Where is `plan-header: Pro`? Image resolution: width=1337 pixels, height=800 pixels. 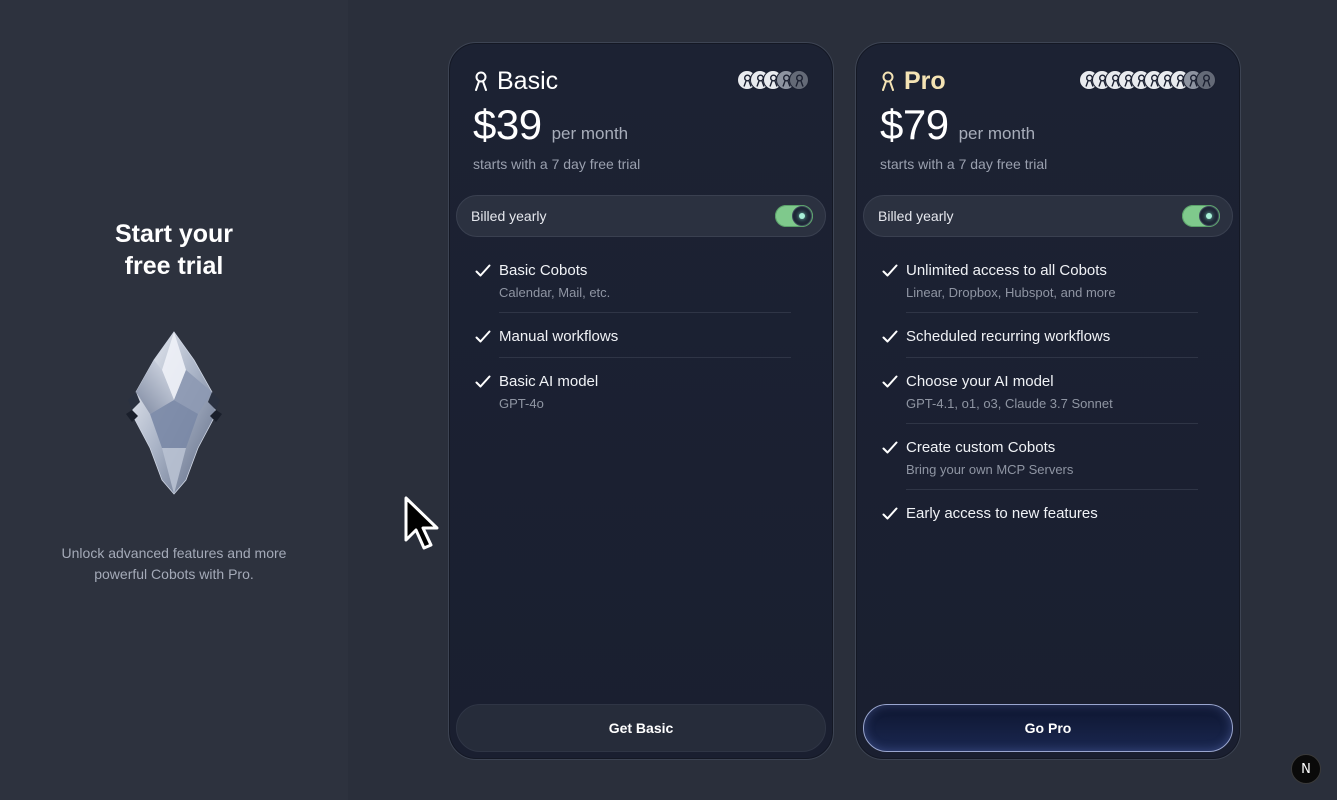
plan-header: Pro is located at coordinates (913, 81).